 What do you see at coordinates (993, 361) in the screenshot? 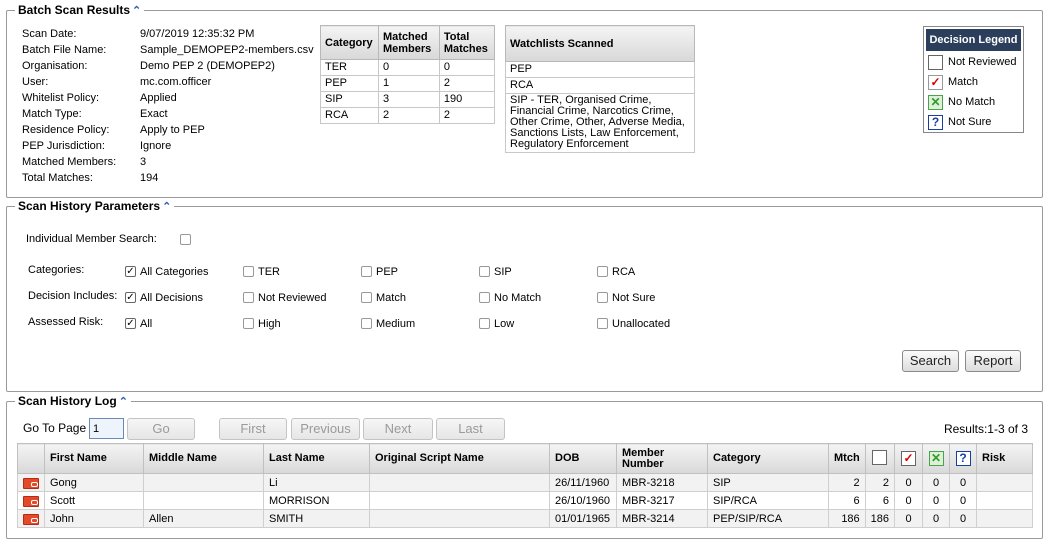
I see `report-button: Report` at bounding box center [993, 361].